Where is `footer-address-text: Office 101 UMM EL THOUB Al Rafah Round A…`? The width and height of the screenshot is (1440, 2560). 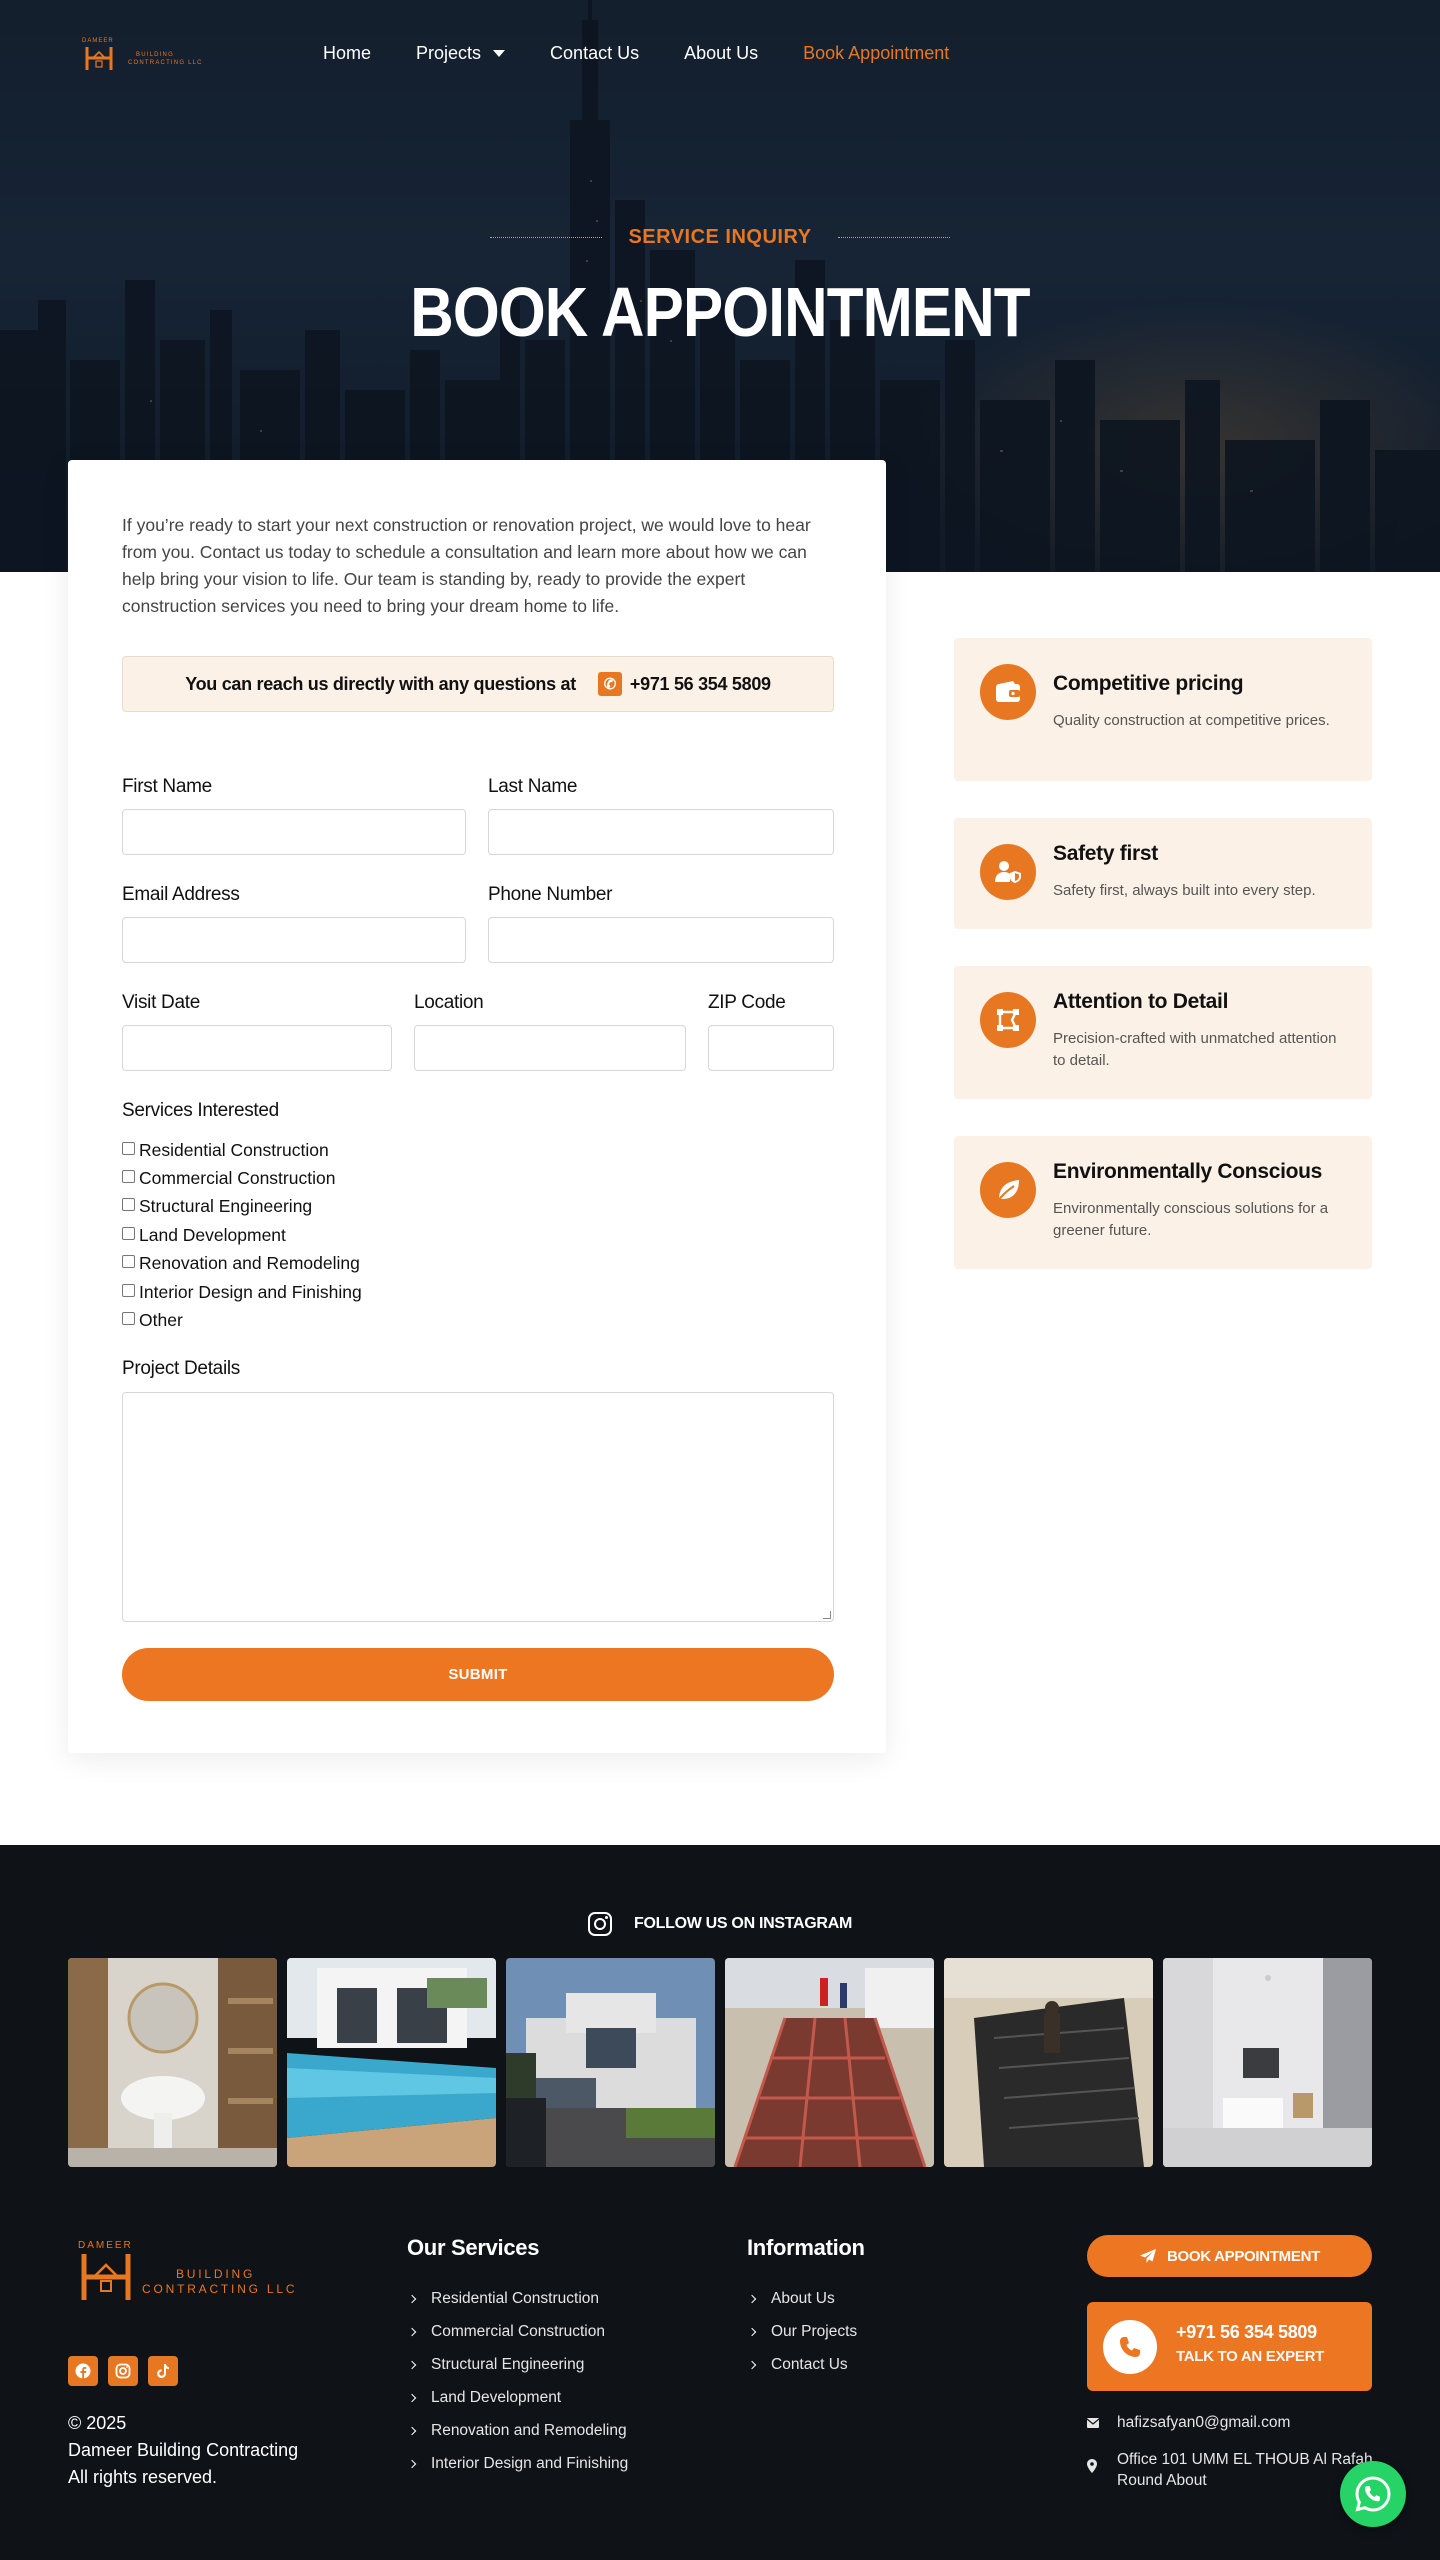 footer-address-text: Office 101 UMM EL THOUB Al Rafah Round A… is located at coordinates (1245, 2470).